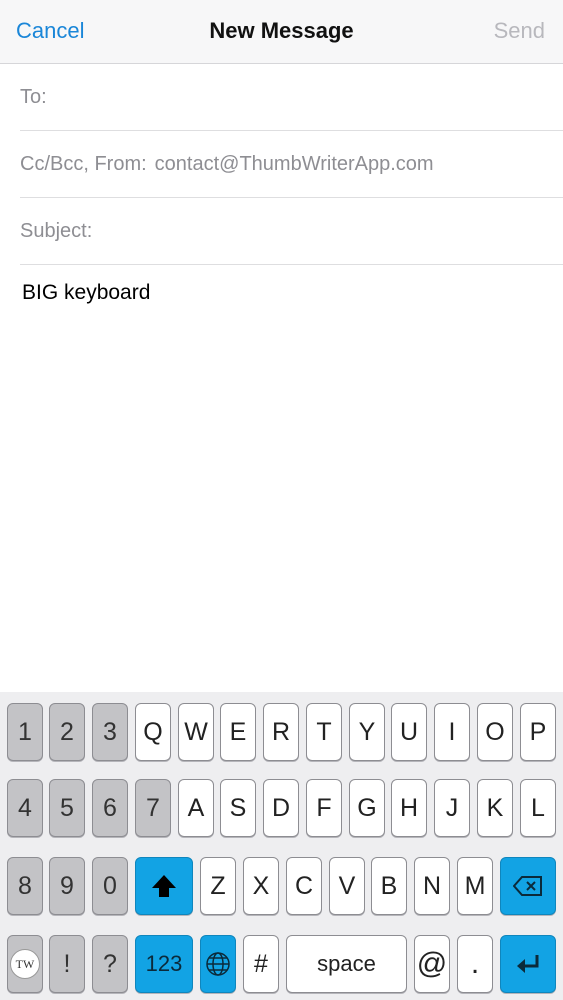 The height and width of the screenshot is (1000, 563). I want to click on key-period: ., so click(475, 964).